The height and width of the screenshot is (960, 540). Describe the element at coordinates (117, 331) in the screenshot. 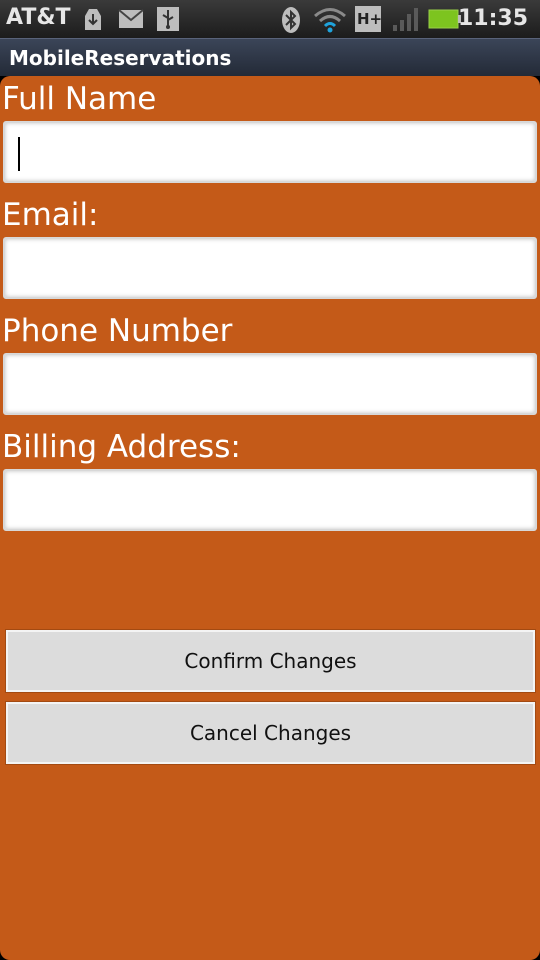

I see `phone-number-label: Phone Number` at that location.